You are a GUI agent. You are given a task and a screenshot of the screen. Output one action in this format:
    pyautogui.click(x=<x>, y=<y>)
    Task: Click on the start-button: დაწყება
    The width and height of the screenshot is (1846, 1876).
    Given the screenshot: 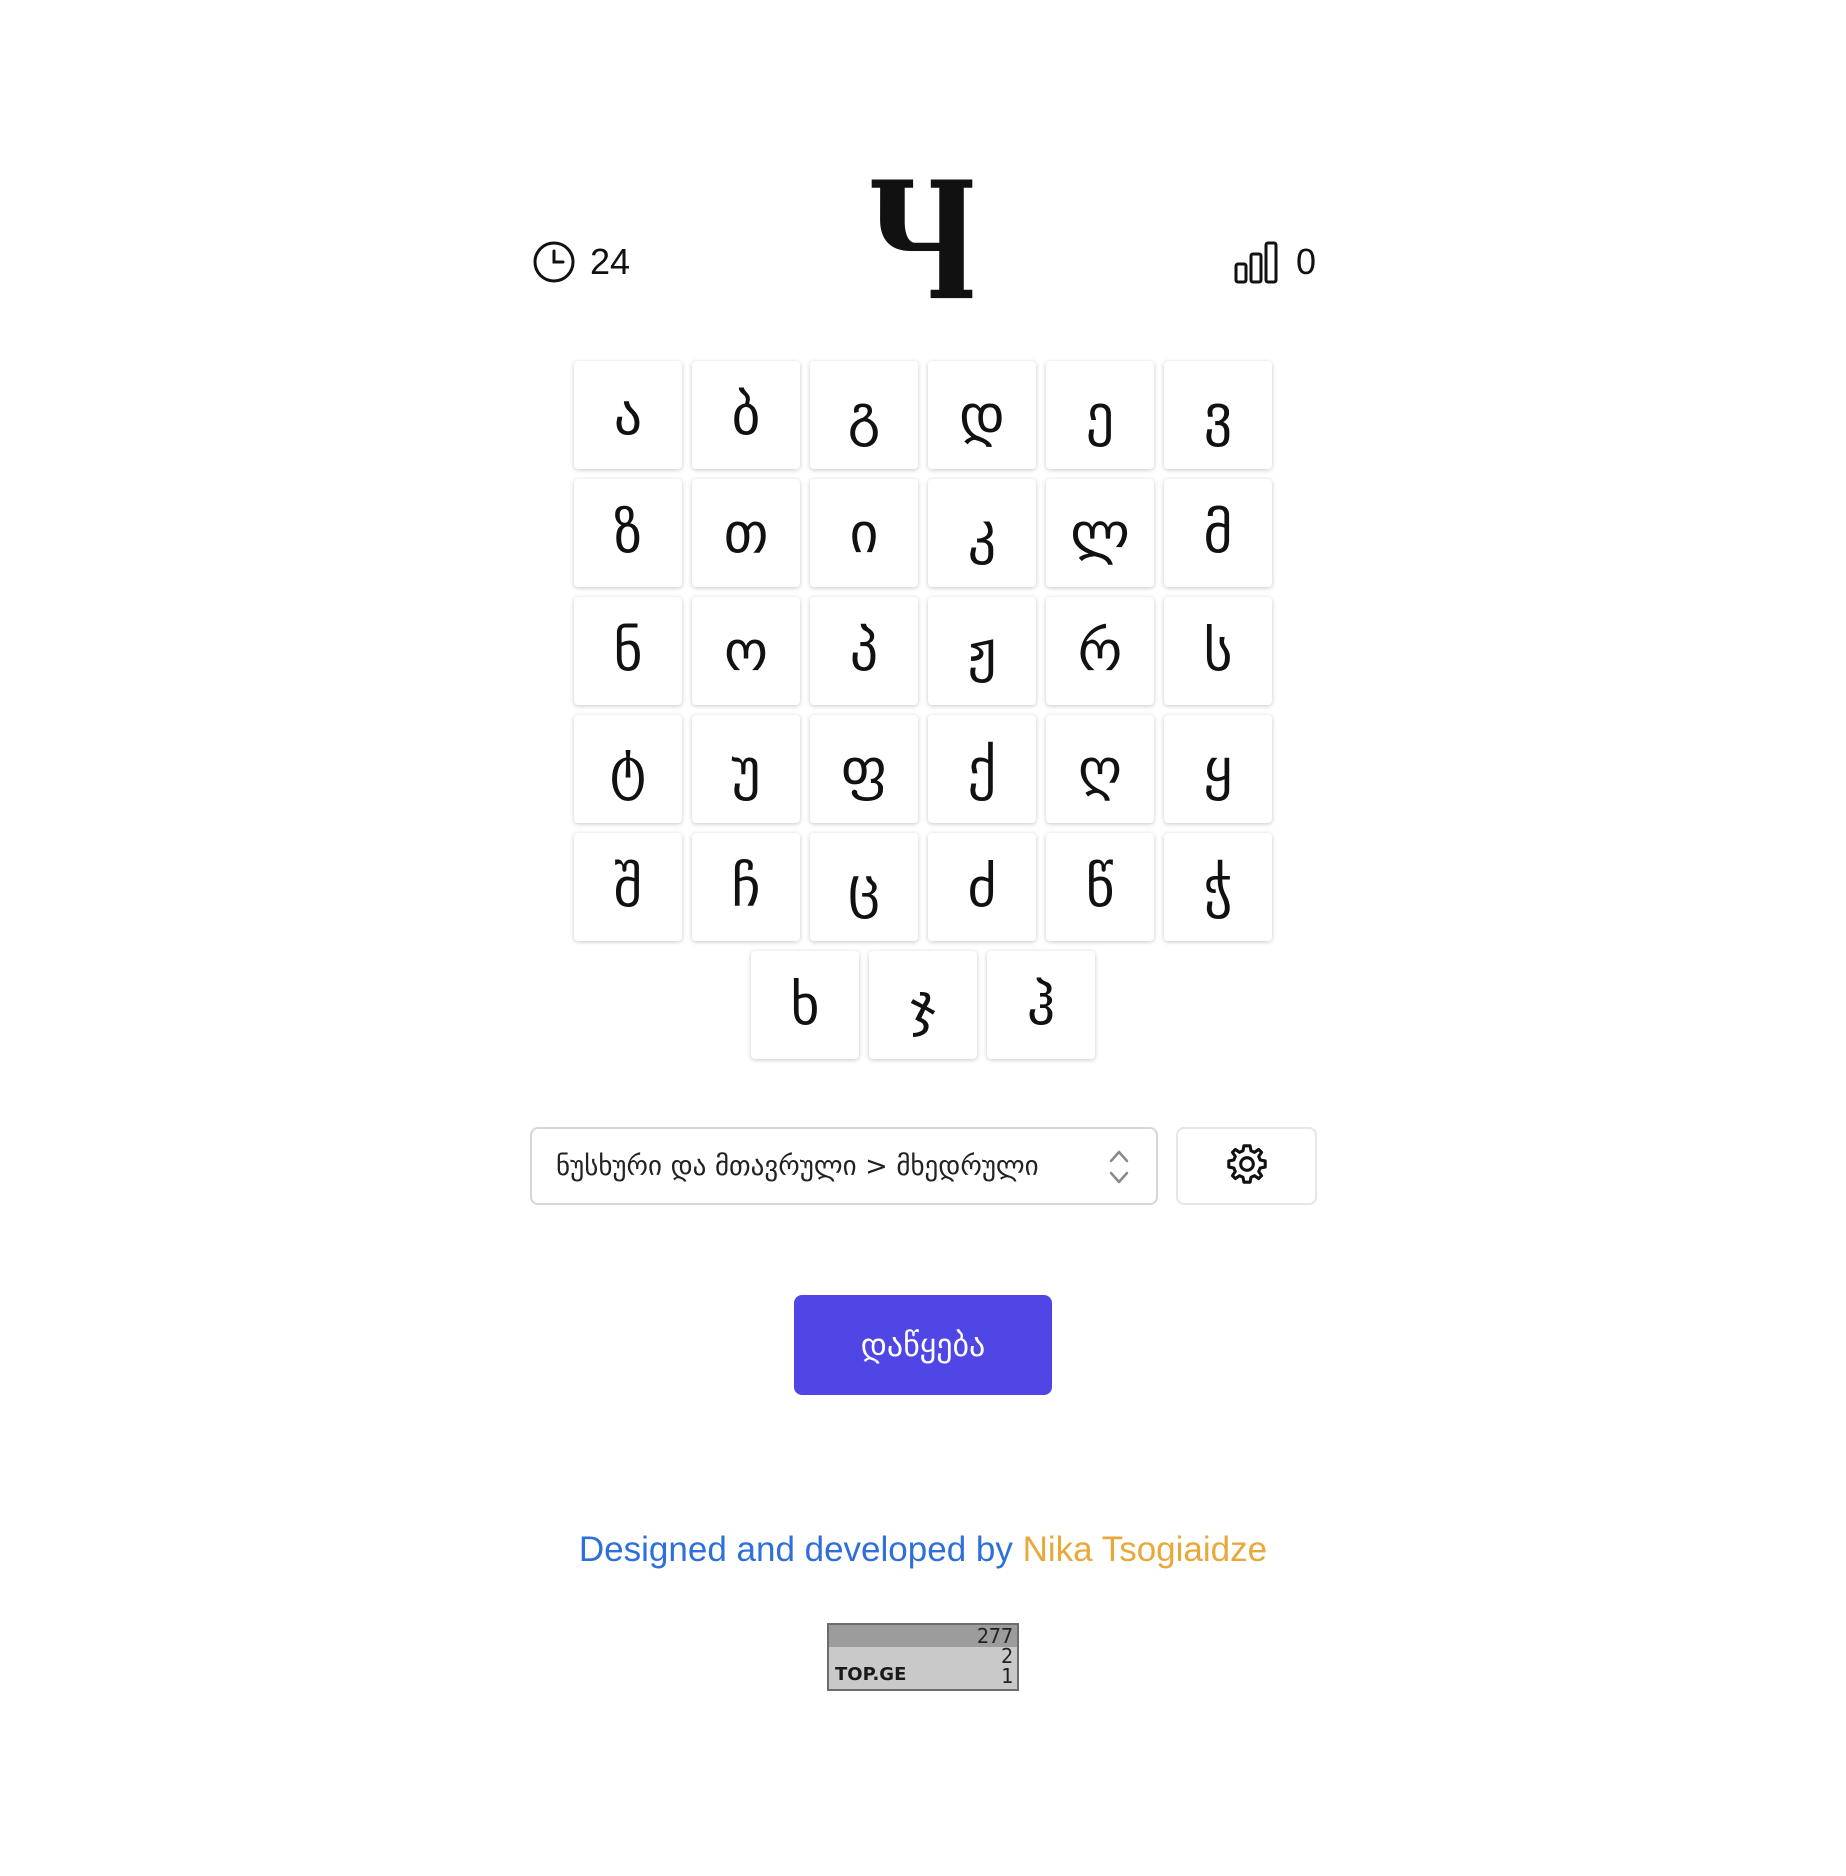 What is the action you would take?
    pyautogui.click(x=923, y=1345)
    